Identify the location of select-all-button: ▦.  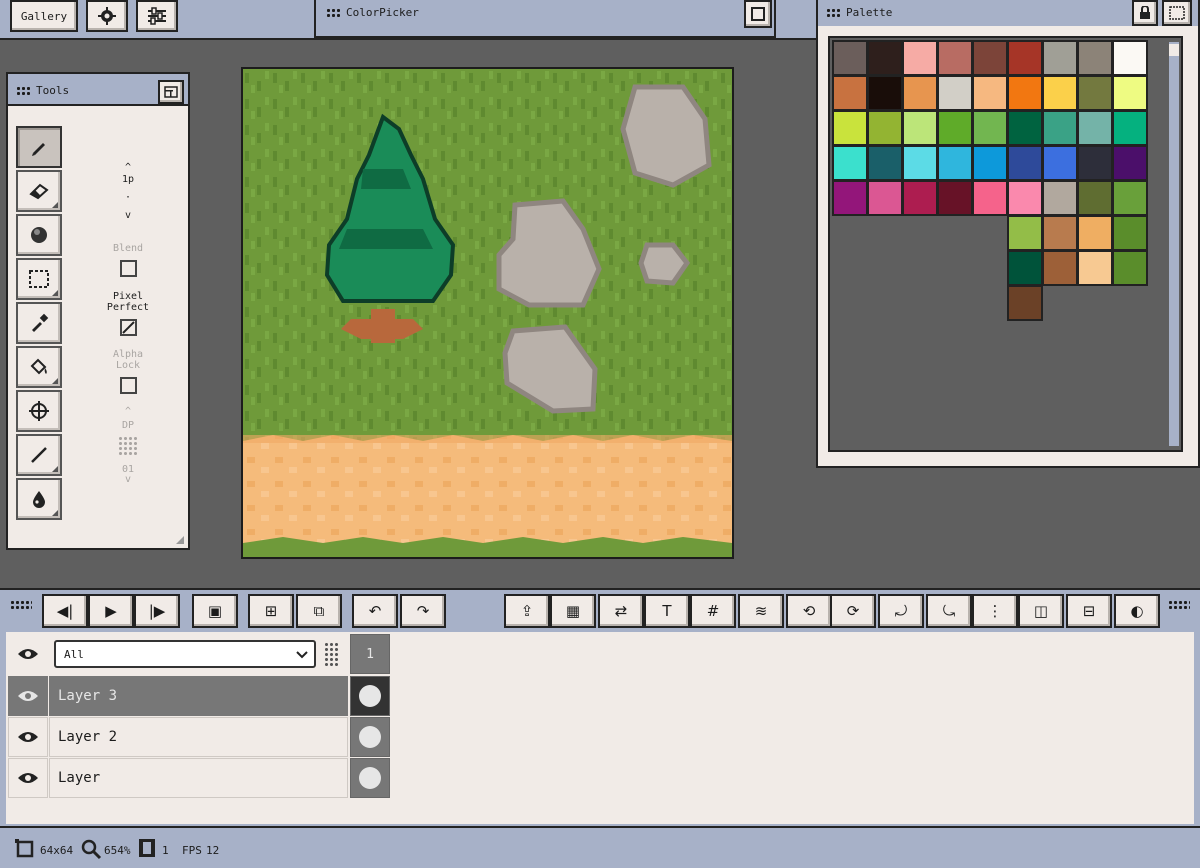
(573, 611).